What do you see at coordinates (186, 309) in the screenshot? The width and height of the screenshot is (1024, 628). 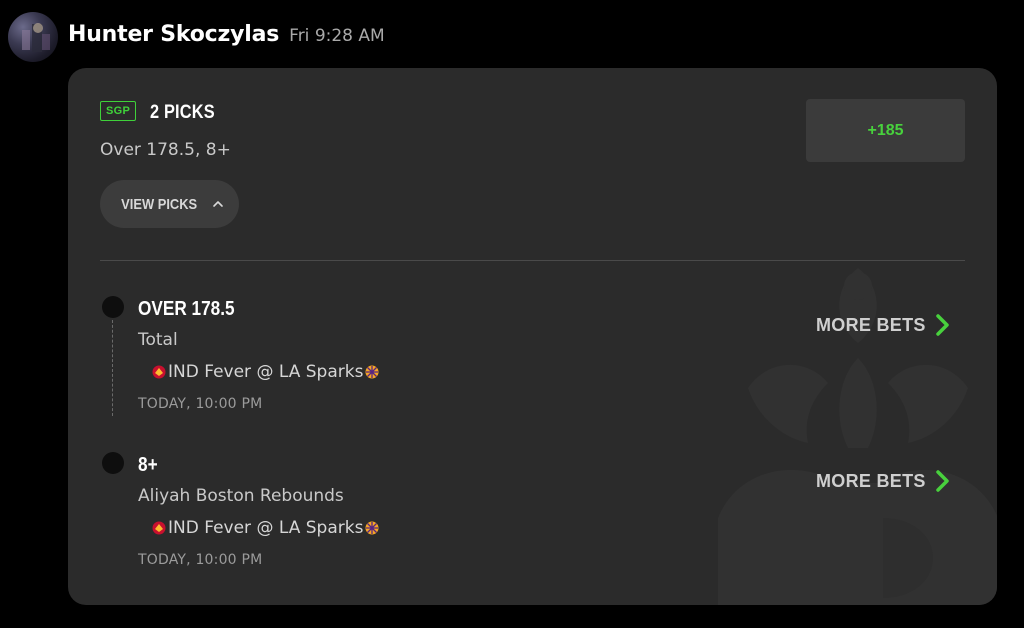 I see `pick-title: OVER 178.5` at bounding box center [186, 309].